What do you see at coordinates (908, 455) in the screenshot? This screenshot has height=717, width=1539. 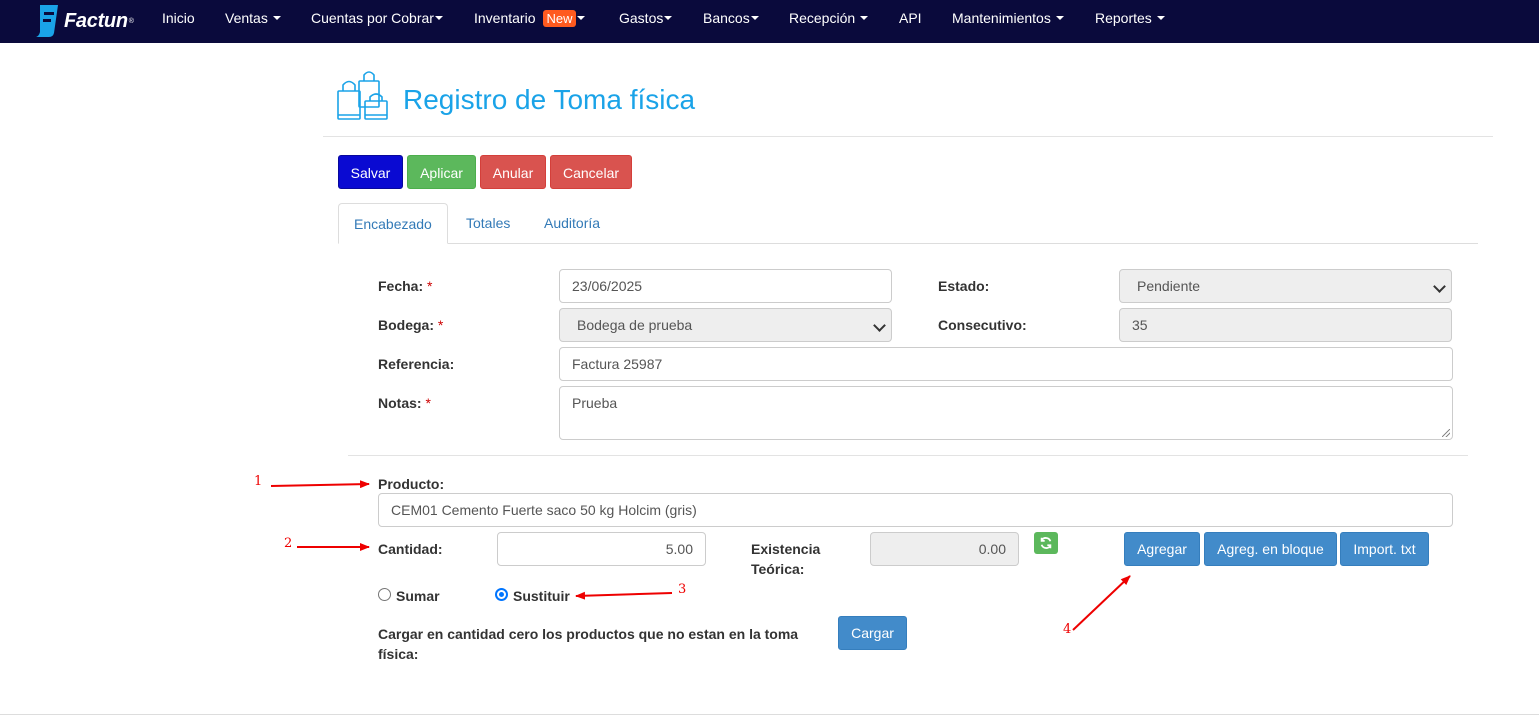 I see `form-divider` at bounding box center [908, 455].